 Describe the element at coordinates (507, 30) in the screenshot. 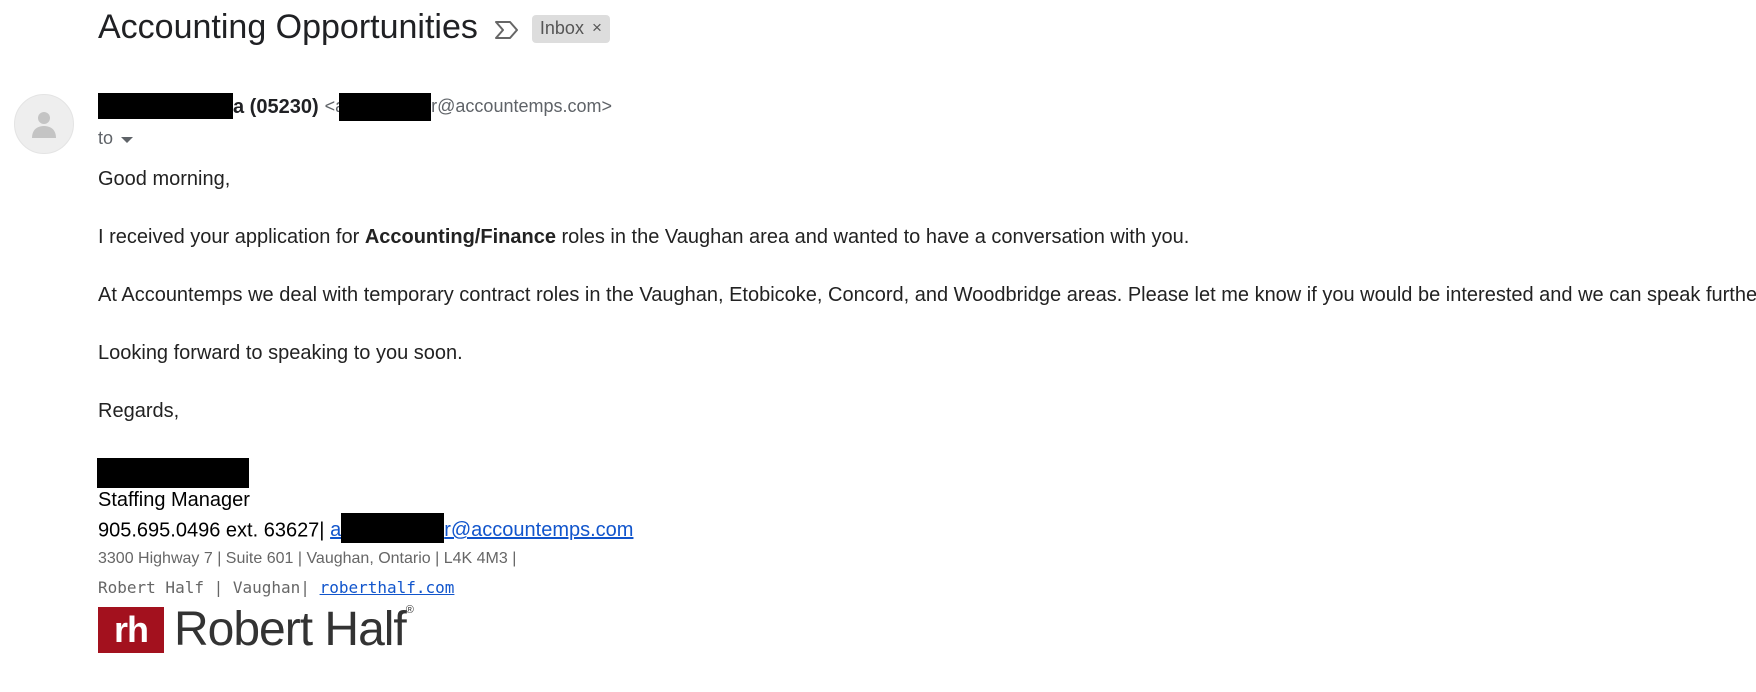

I see `label-icon` at that location.